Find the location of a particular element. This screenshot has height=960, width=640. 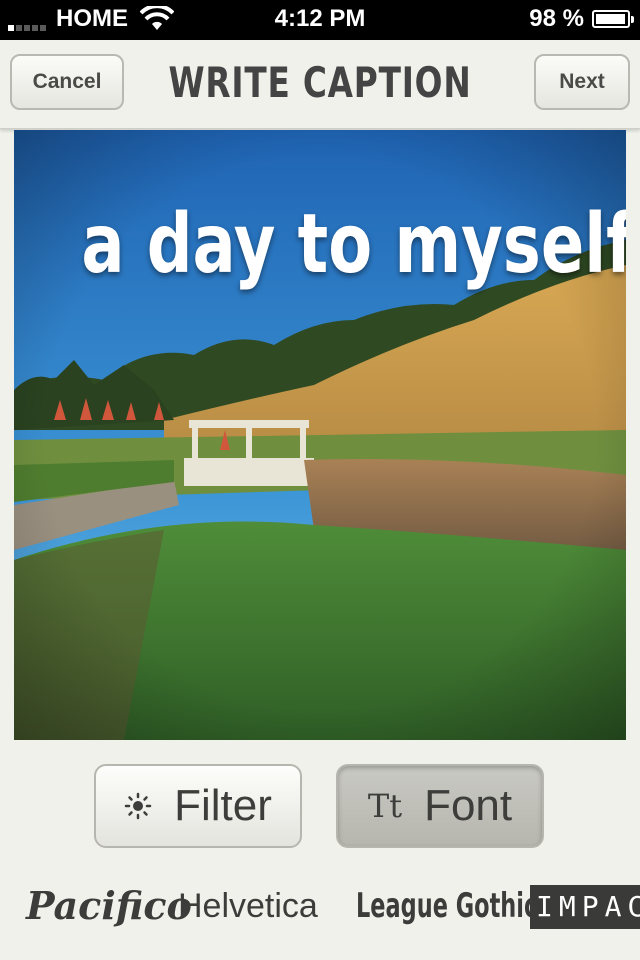

next-button: Next is located at coordinates (582, 82).